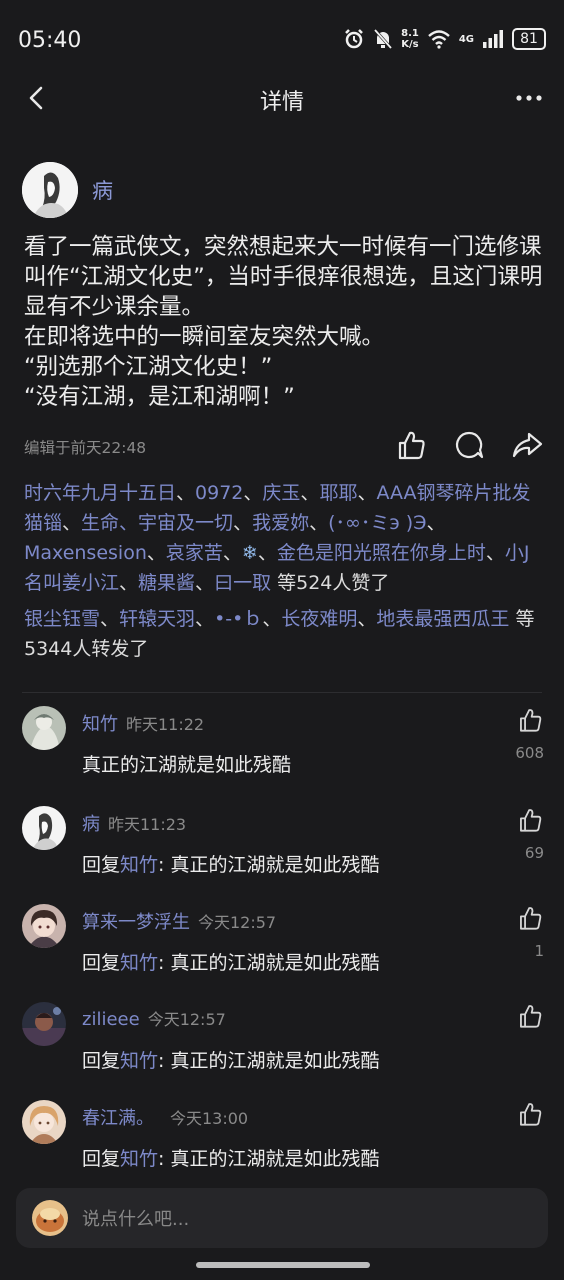 This screenshot has width=564, height=1280. Describe the element at coordinates (148, 367) in the screenshot. I see `post-paragraph: “别选那个江湖文化史！”` at that location.